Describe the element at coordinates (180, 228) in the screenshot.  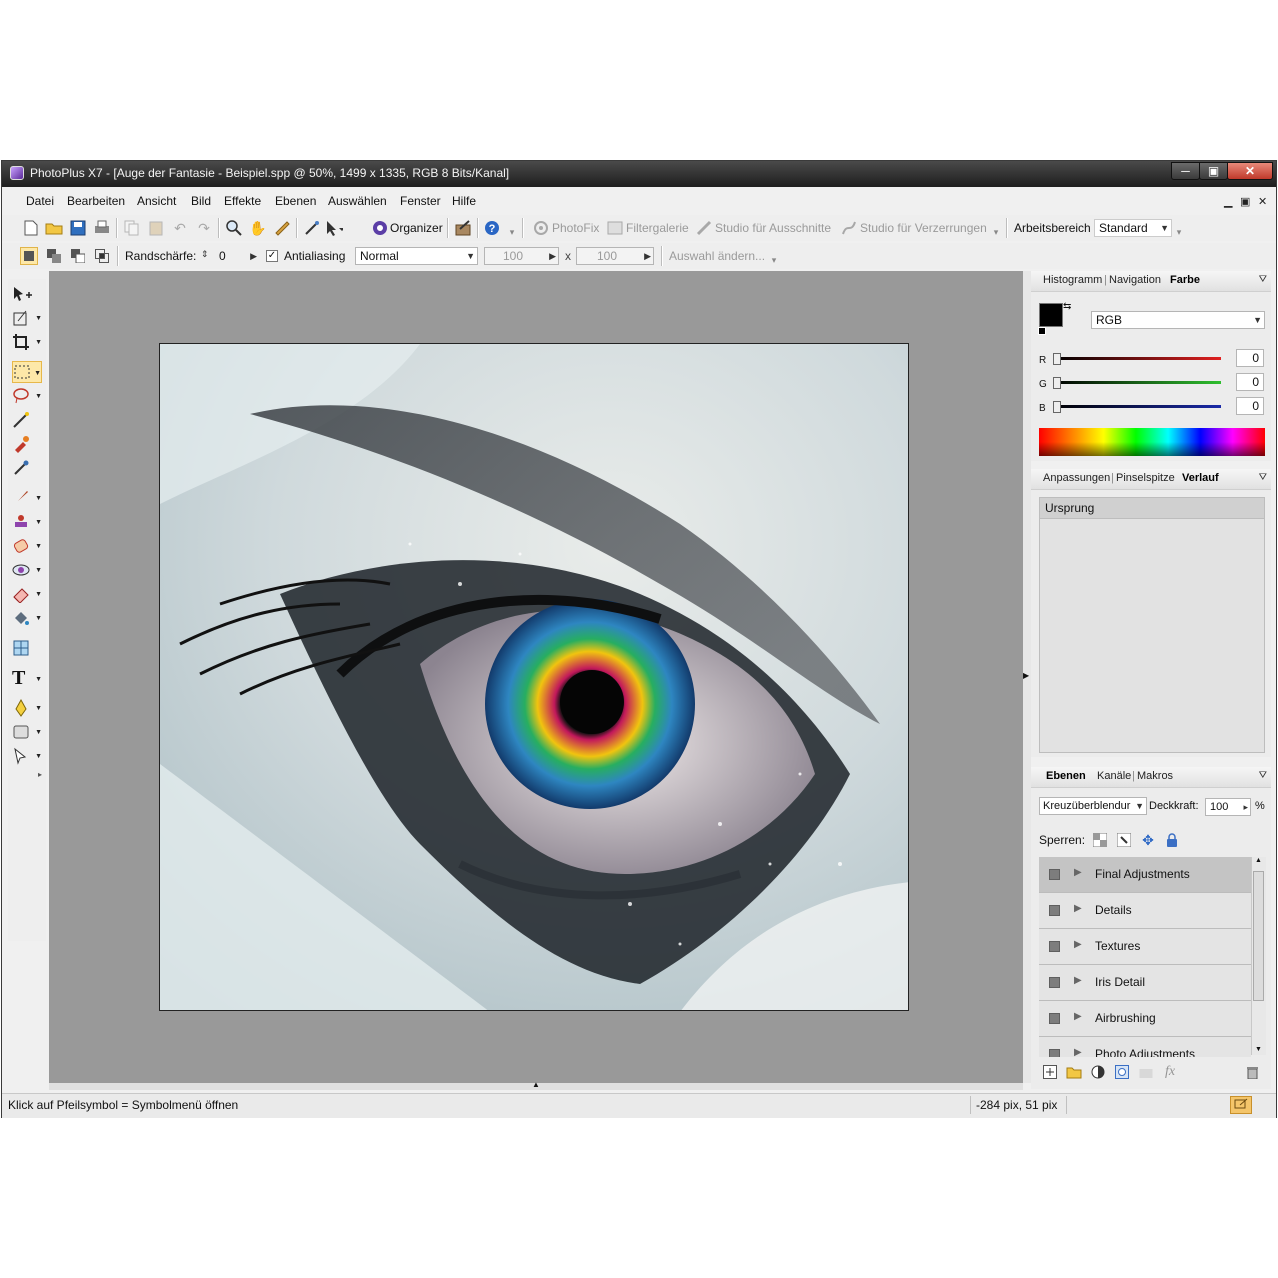
I see `undo-icon: ↶` at that location.